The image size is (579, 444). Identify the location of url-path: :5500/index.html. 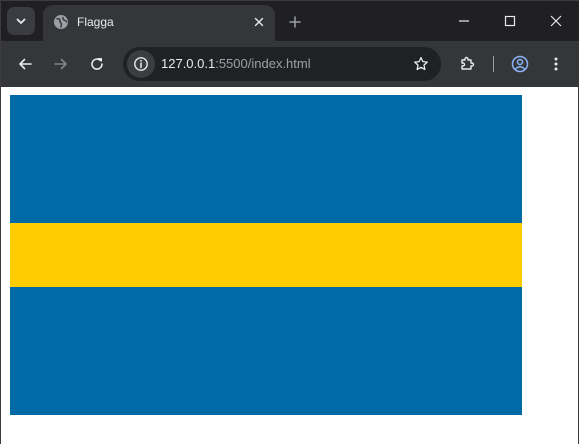
(263, 63).